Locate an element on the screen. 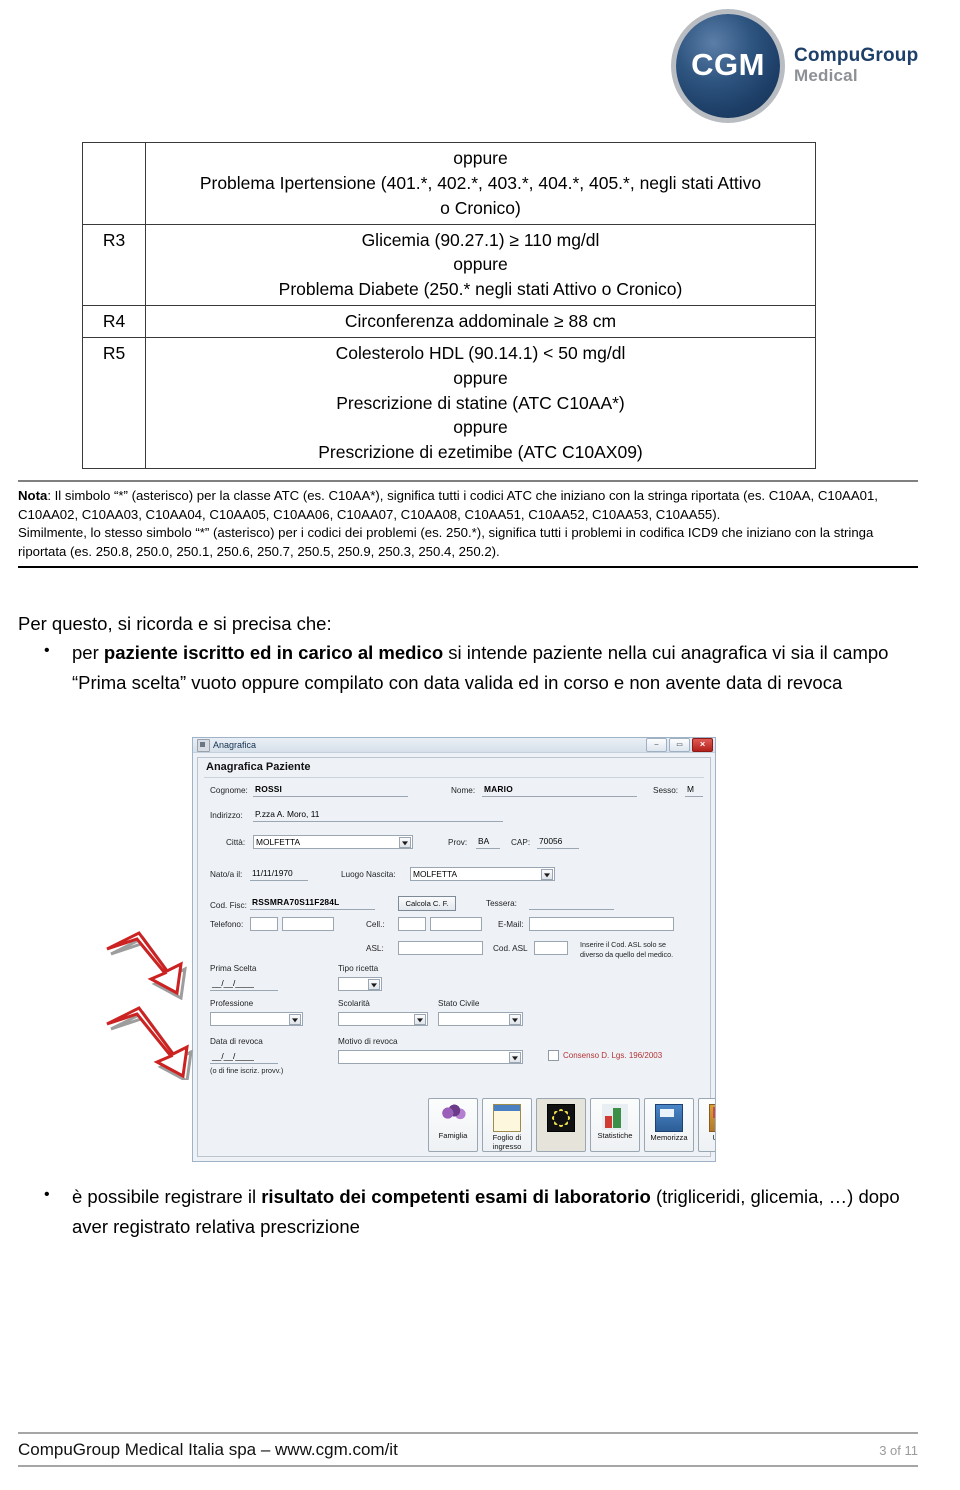 Image resolution: width=960 pixels, height=1490 pixels. panel-divider is located at coordinates (454, 777).